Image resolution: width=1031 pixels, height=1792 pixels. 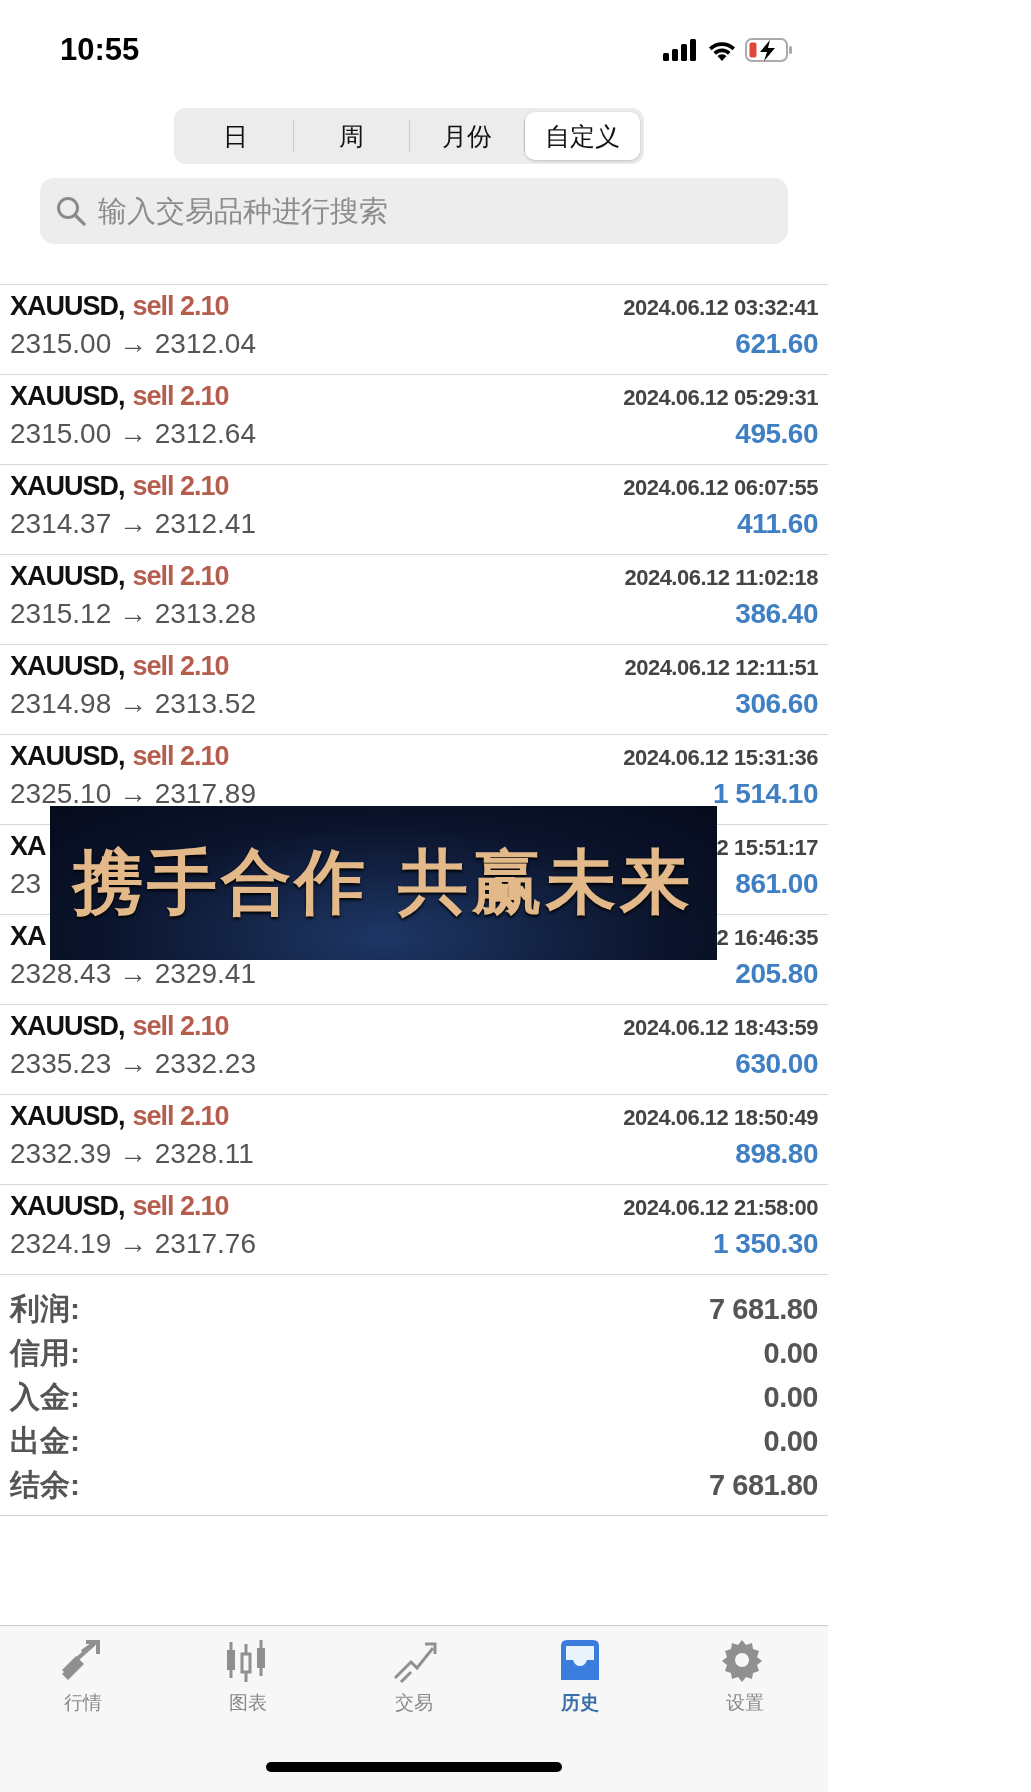 What do you see at coordinates (132, 1154) in the screenshot?
I see `price-text: 2332.39 → 2328.11` at bounding box center [132, 1154].